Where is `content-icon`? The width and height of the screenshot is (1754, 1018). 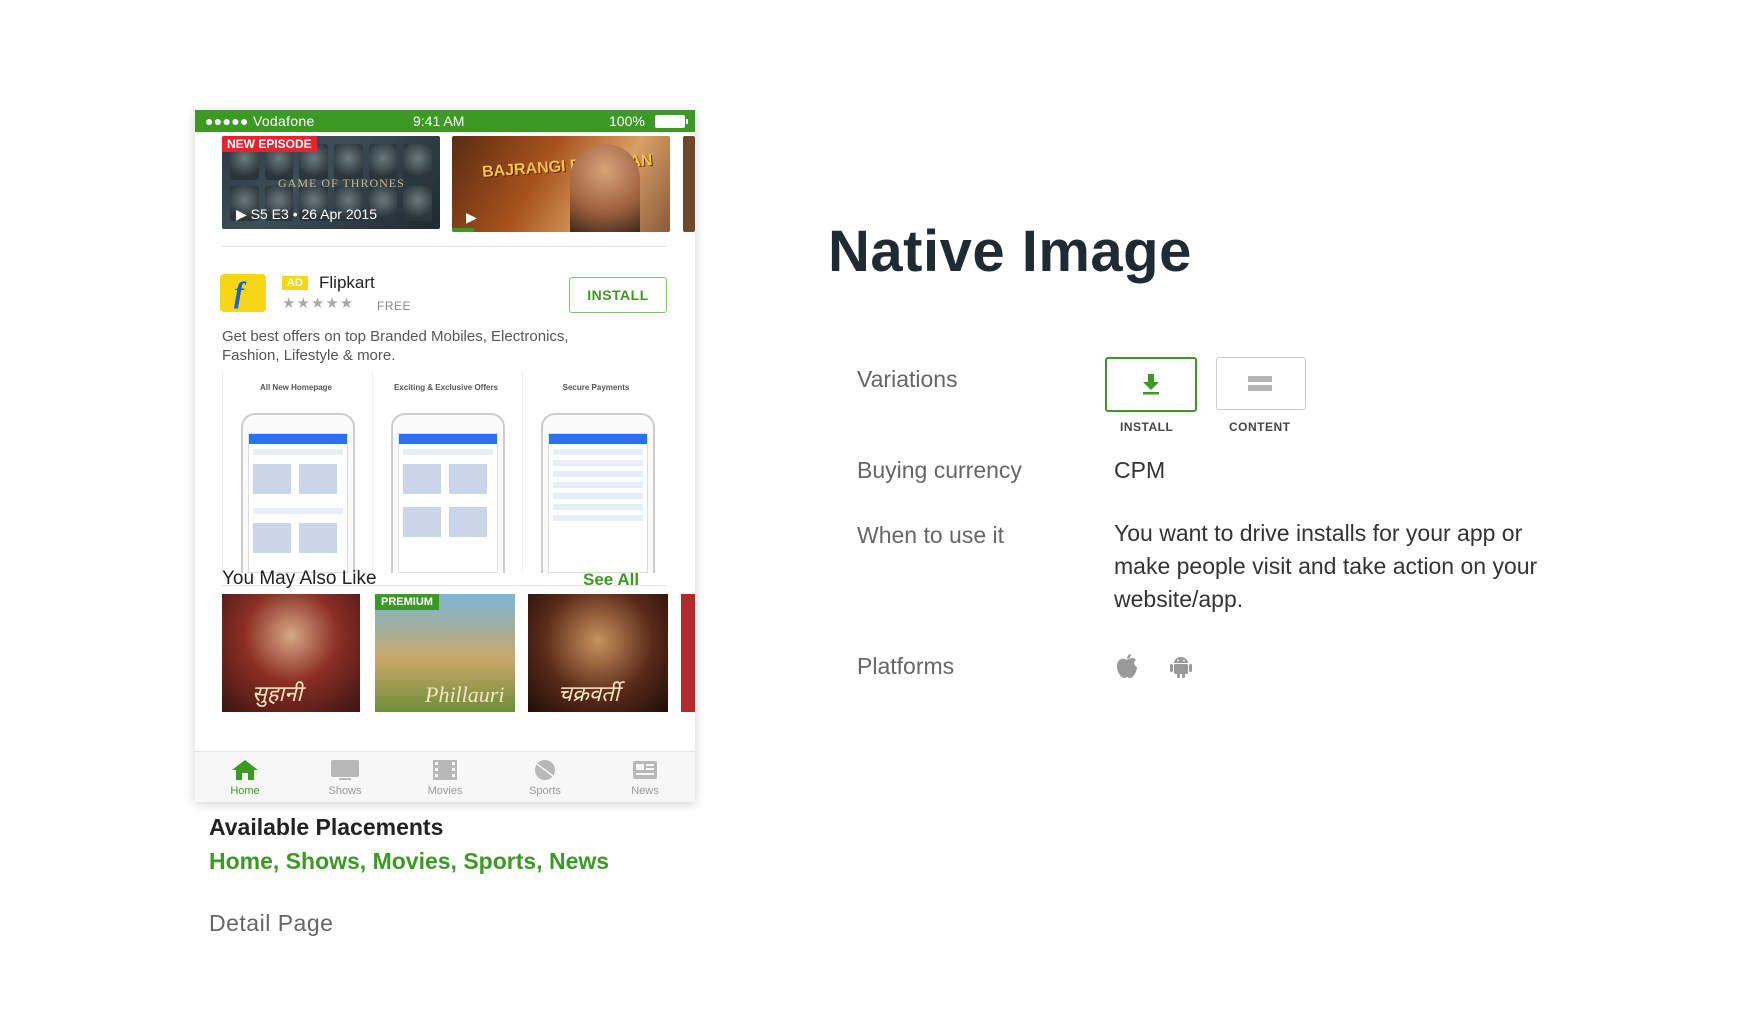 content-icon is located at coordinates (1260, 383).